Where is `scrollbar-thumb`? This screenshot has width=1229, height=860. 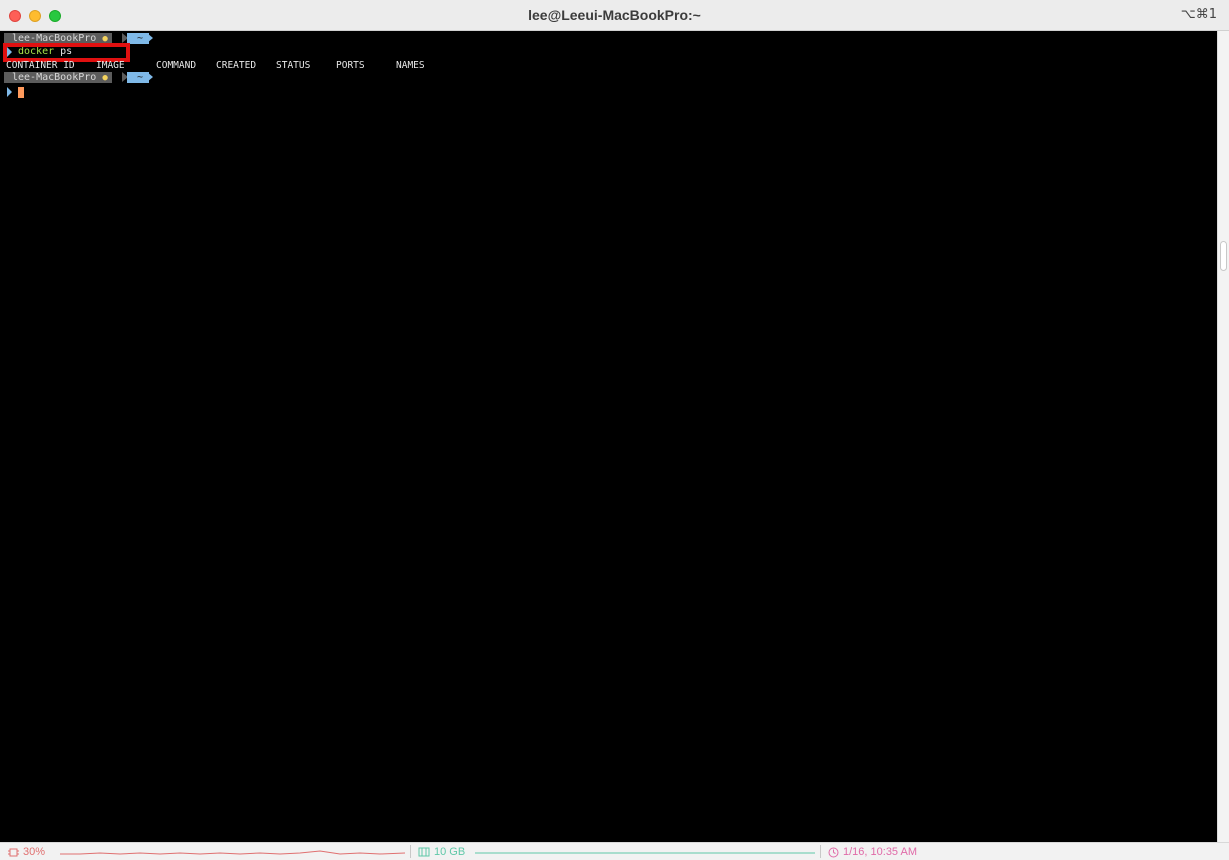 scrollbar-thumb is located at coordinates (1223, 256).